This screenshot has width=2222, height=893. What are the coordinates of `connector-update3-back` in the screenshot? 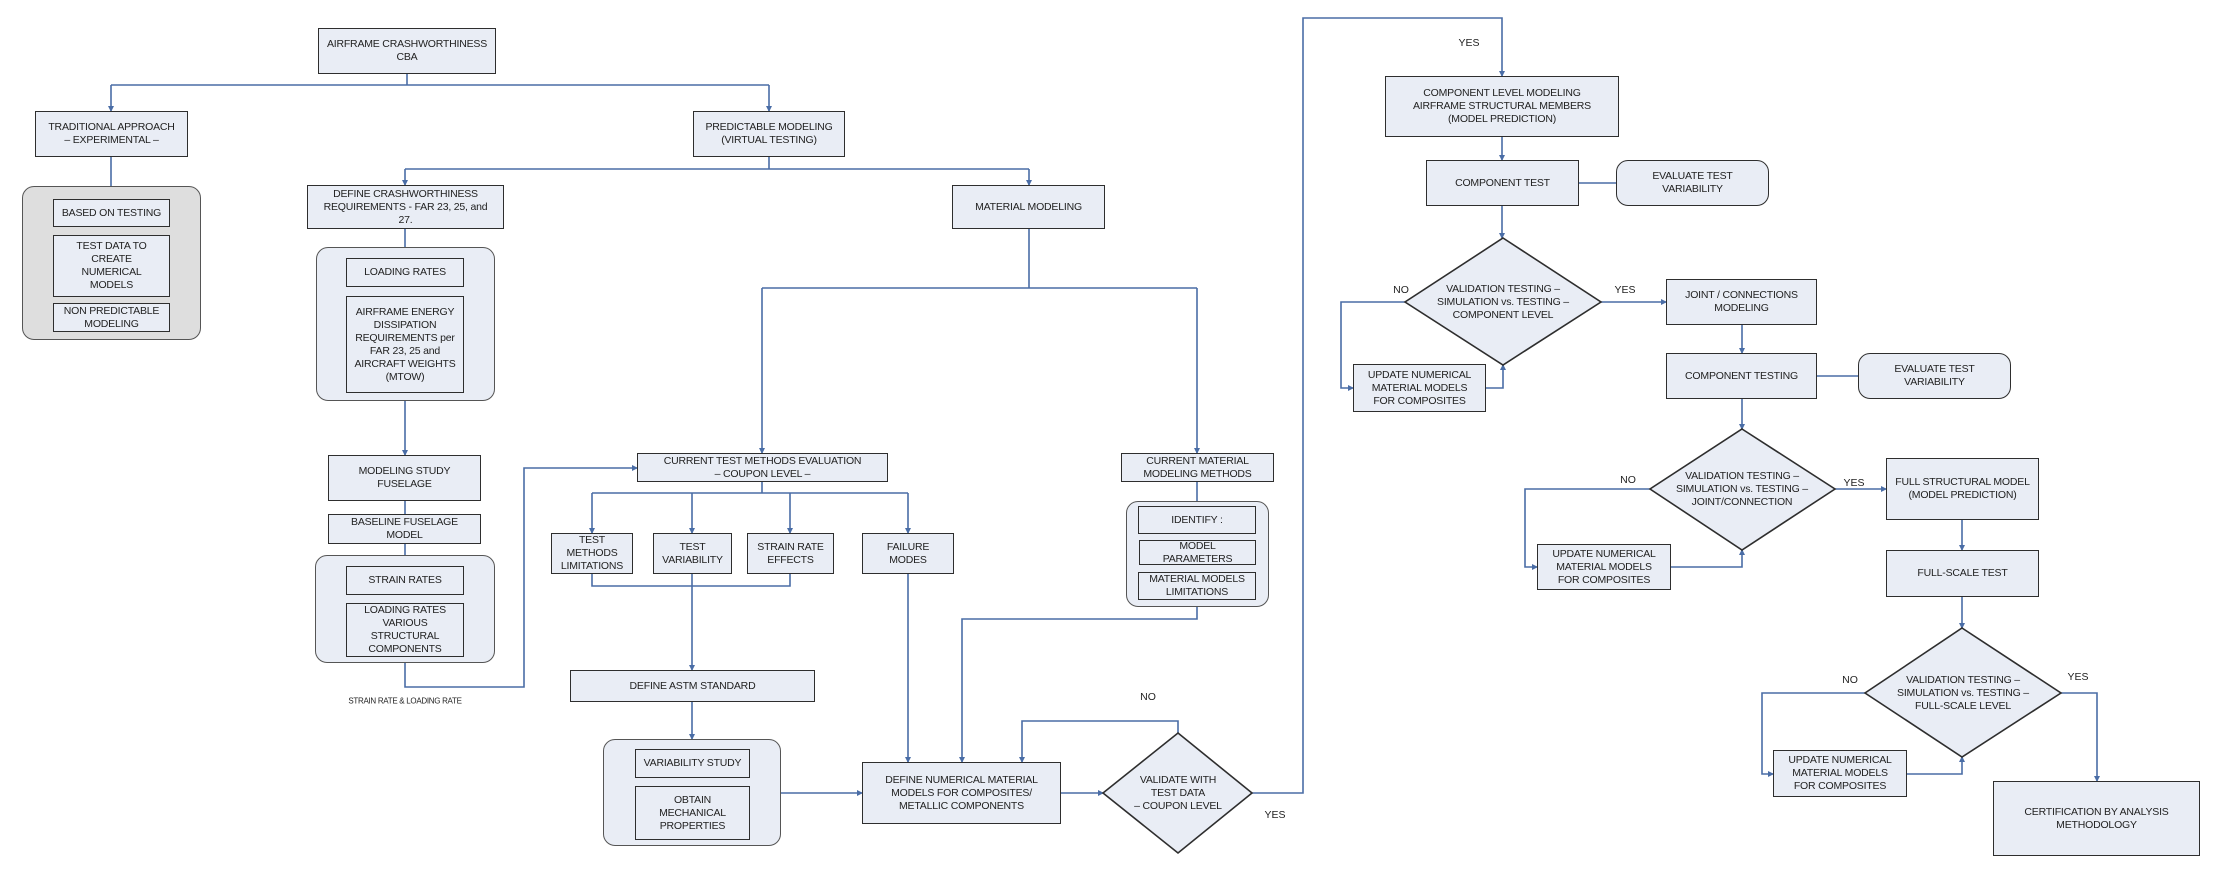 It's located at (1936, 765).